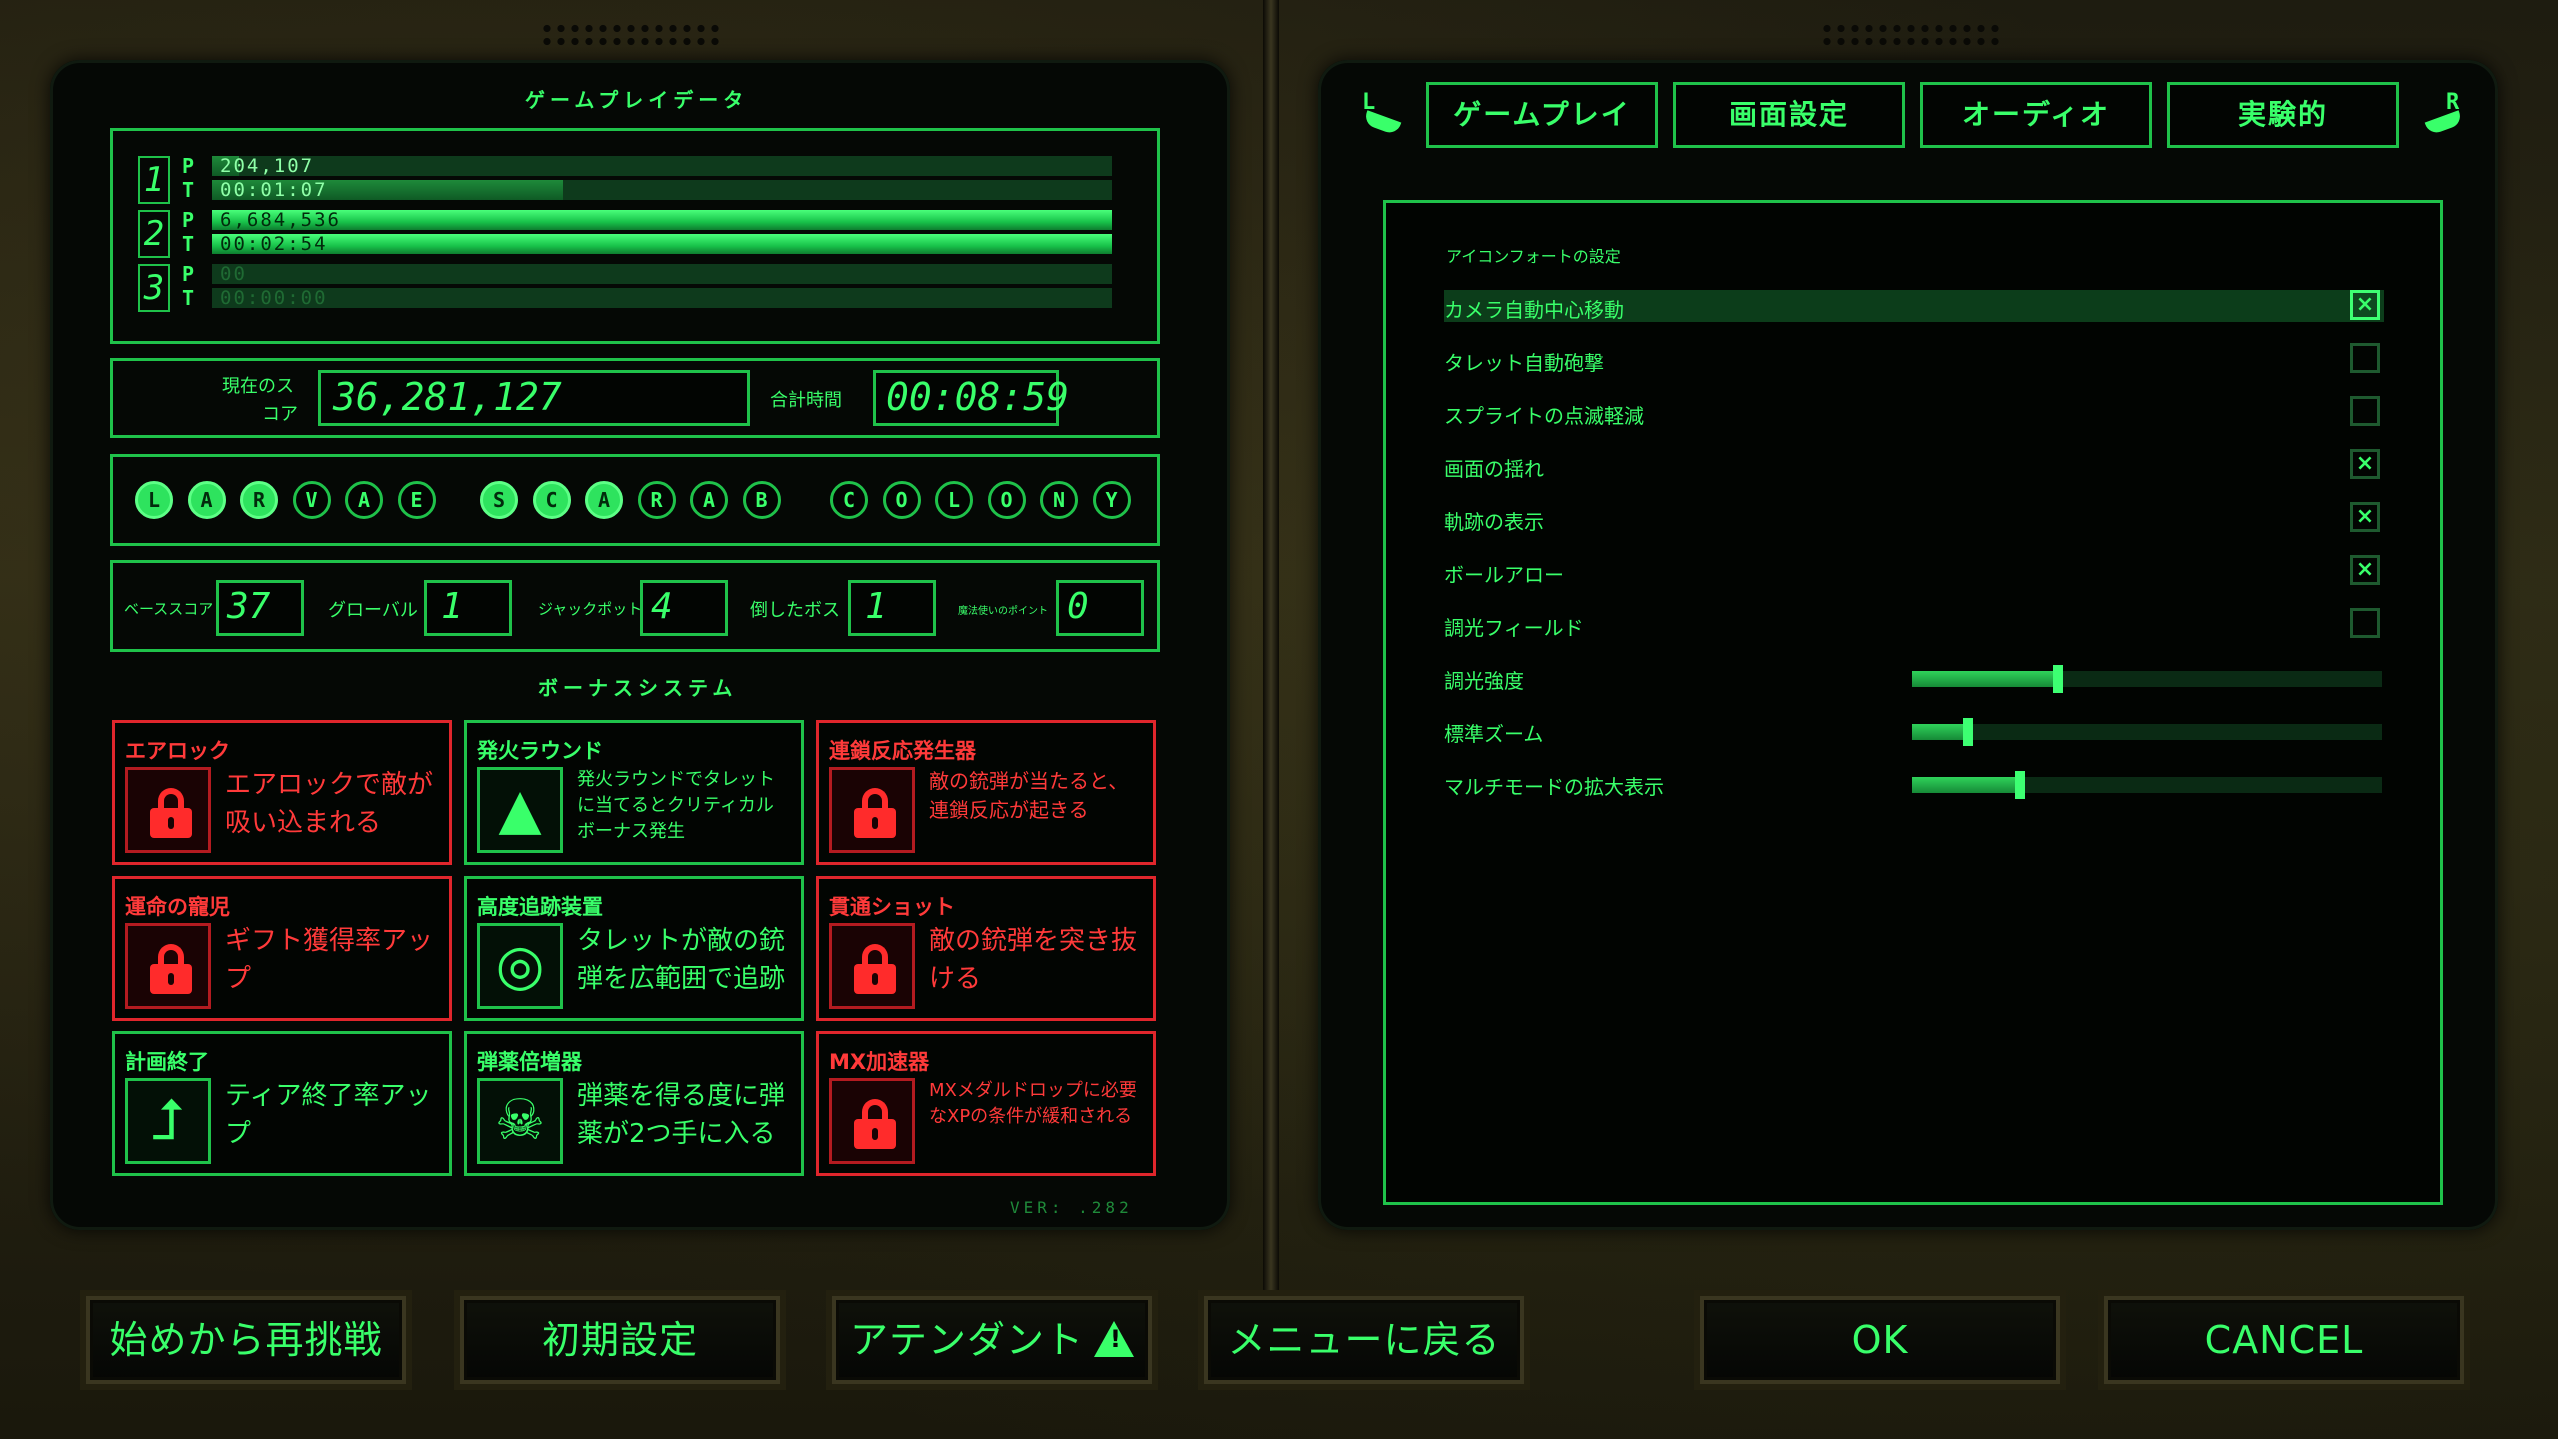  Describe the element at coordinates (1514, 628) in the screenshot. I see `setting-label: 調光フィールド` at that location.